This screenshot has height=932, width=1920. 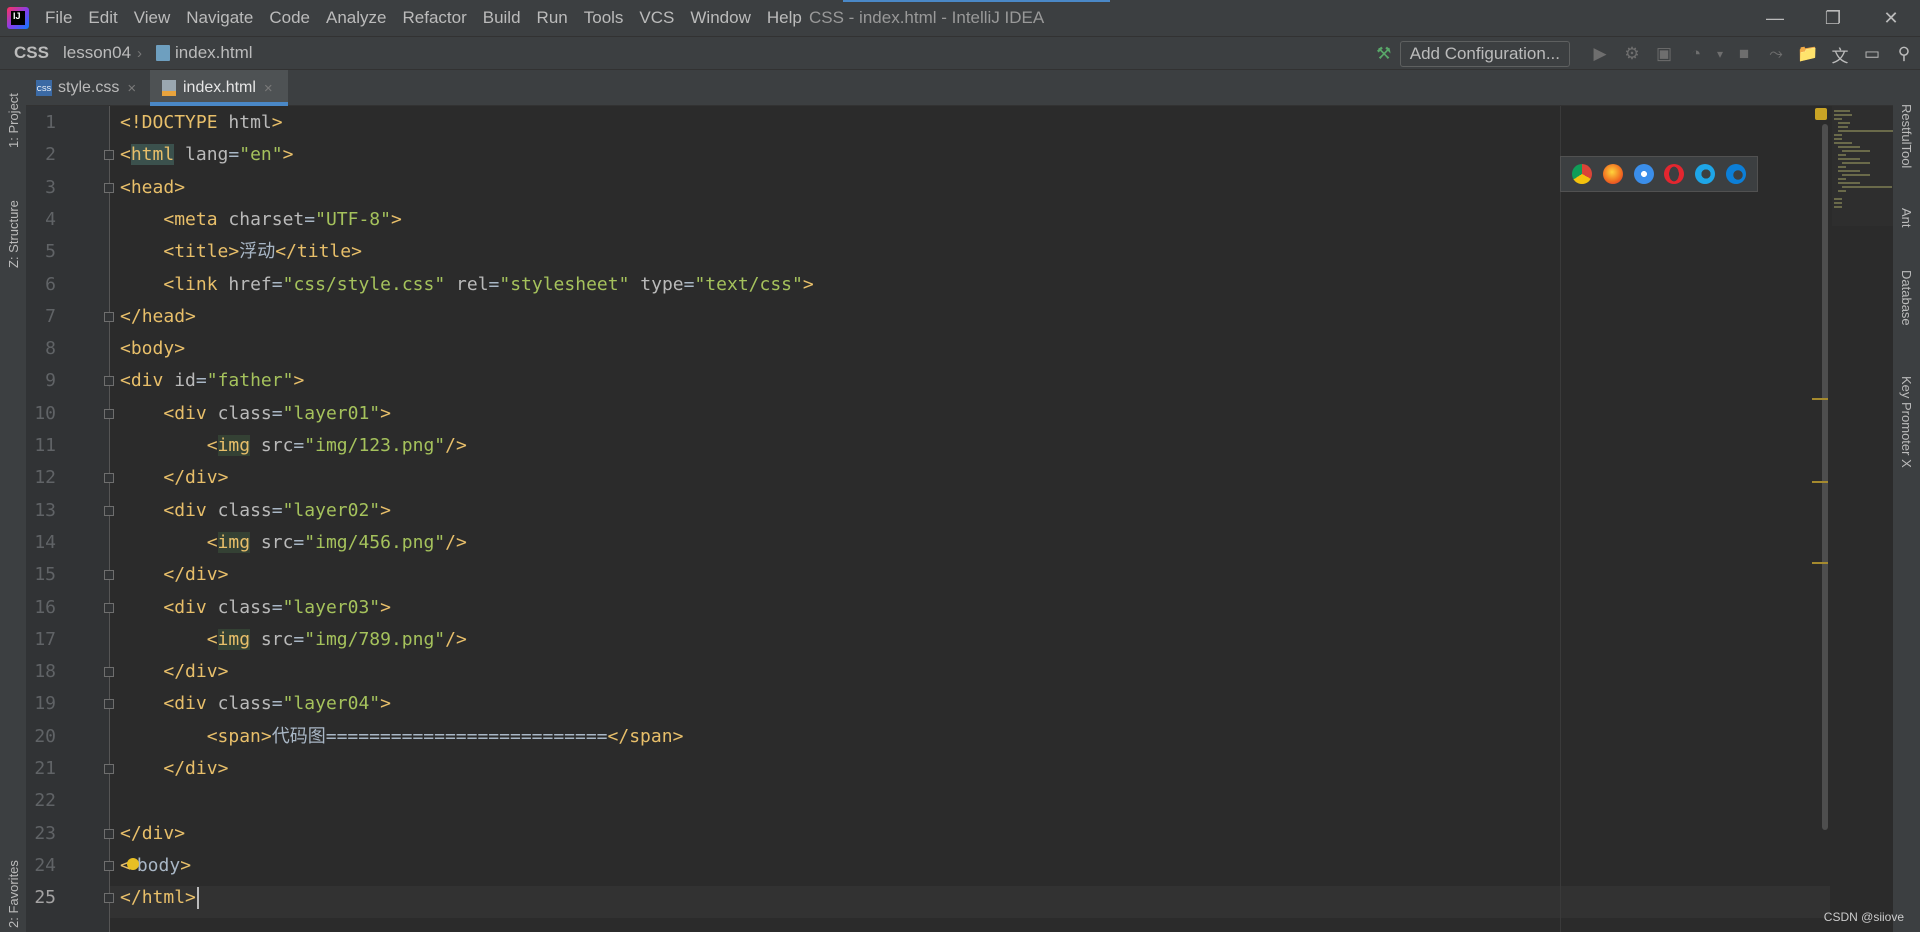 What do you see at coordinates (293, 446) in the screenshot?
I see `code-line: <img src="img/123.png"/>` at bounding box center [293, 446].